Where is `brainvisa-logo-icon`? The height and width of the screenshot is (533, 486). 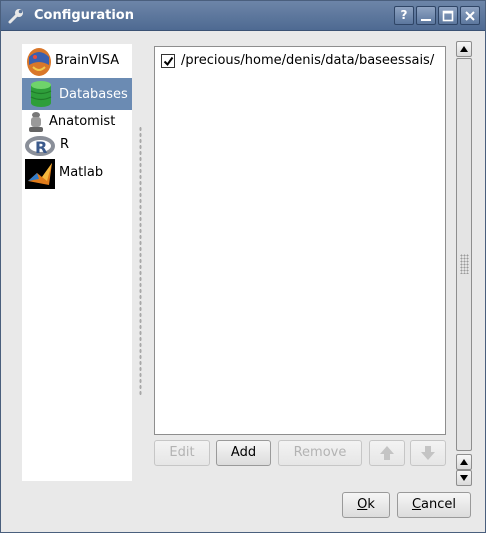 brainvisa-logo-icon is located at coordinates (39, 63).